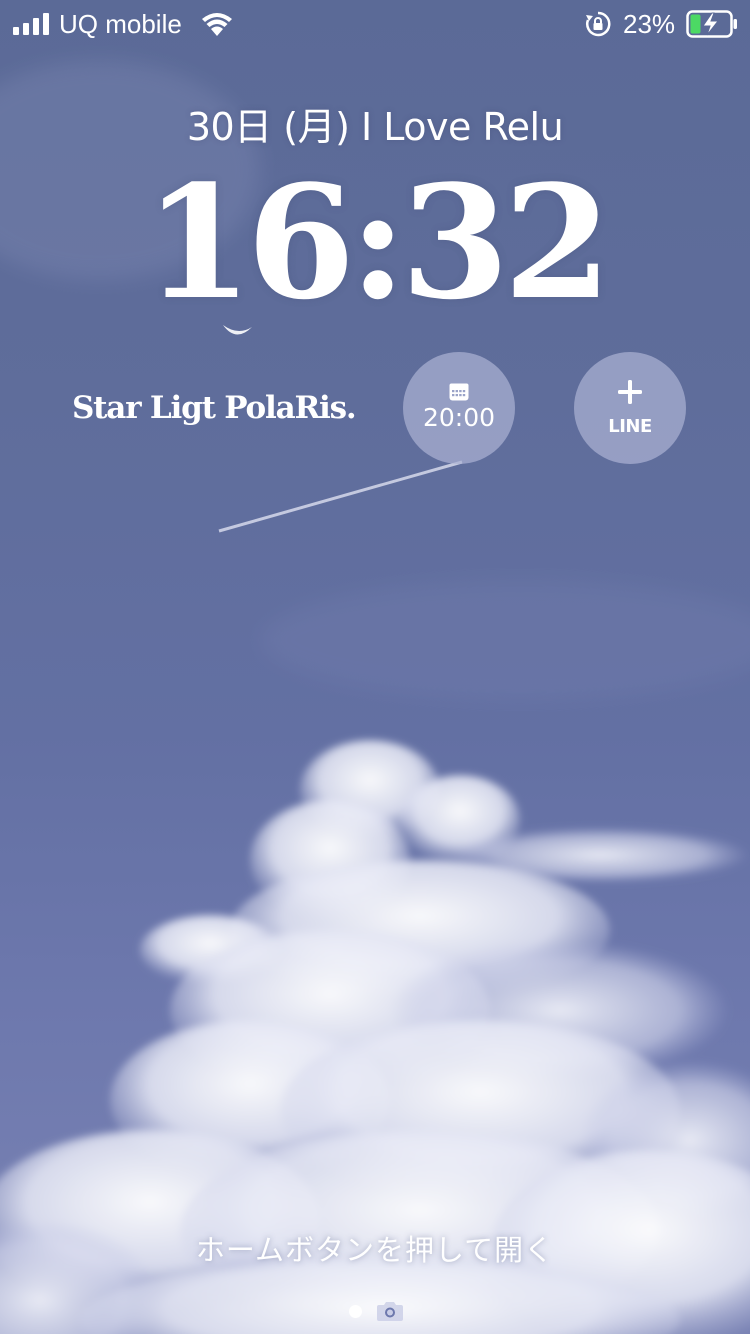  Describe the element at coordinates (375, 25) in the screenshot. I see `status-bar: UQ mobile 23%` at that location.